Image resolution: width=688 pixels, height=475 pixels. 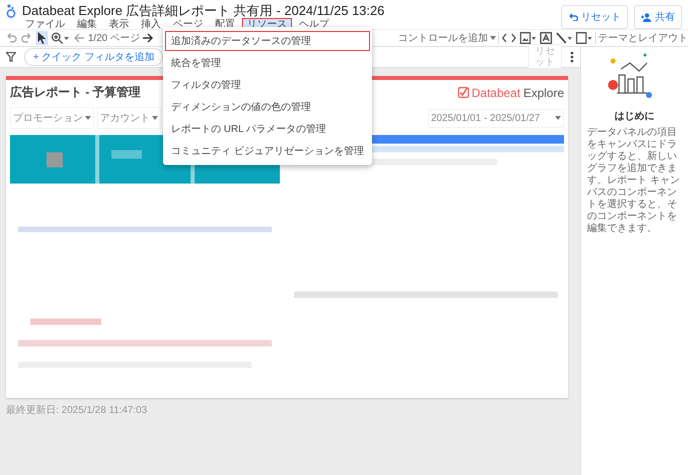 I want to click on check-logo-icon, so click(x=463, y=92).